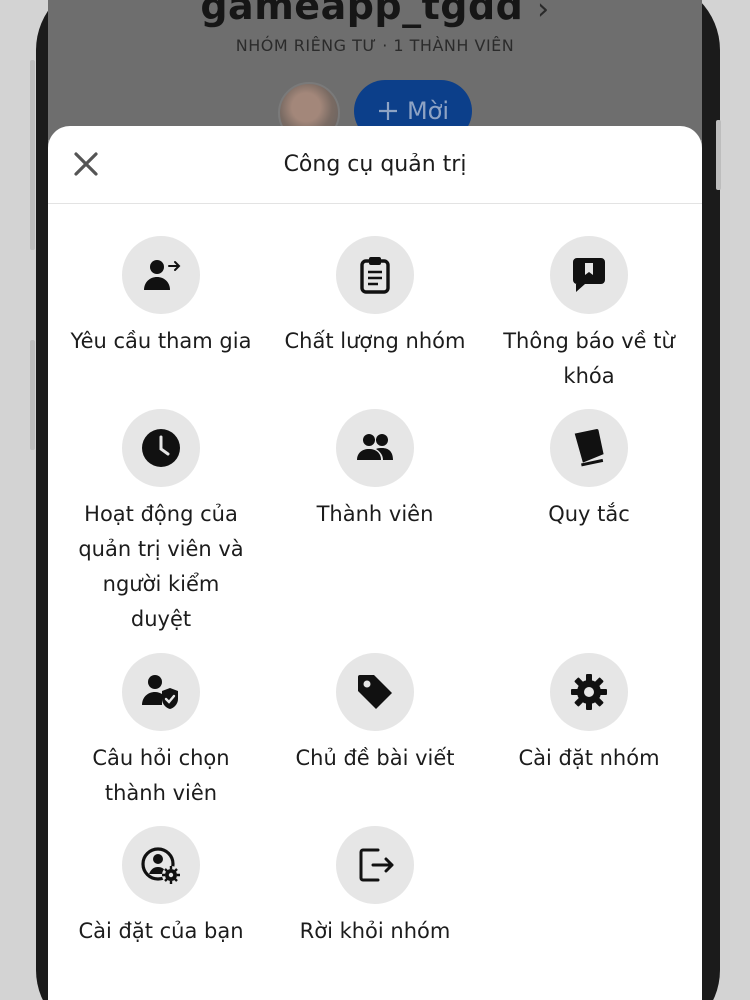 Image resolution: width=750 pixels, height=1000 pixels. Describe the element at coordinates (375, 341) in the screenshot. I see `tool-label: Chất lượng nhóm` at that location.